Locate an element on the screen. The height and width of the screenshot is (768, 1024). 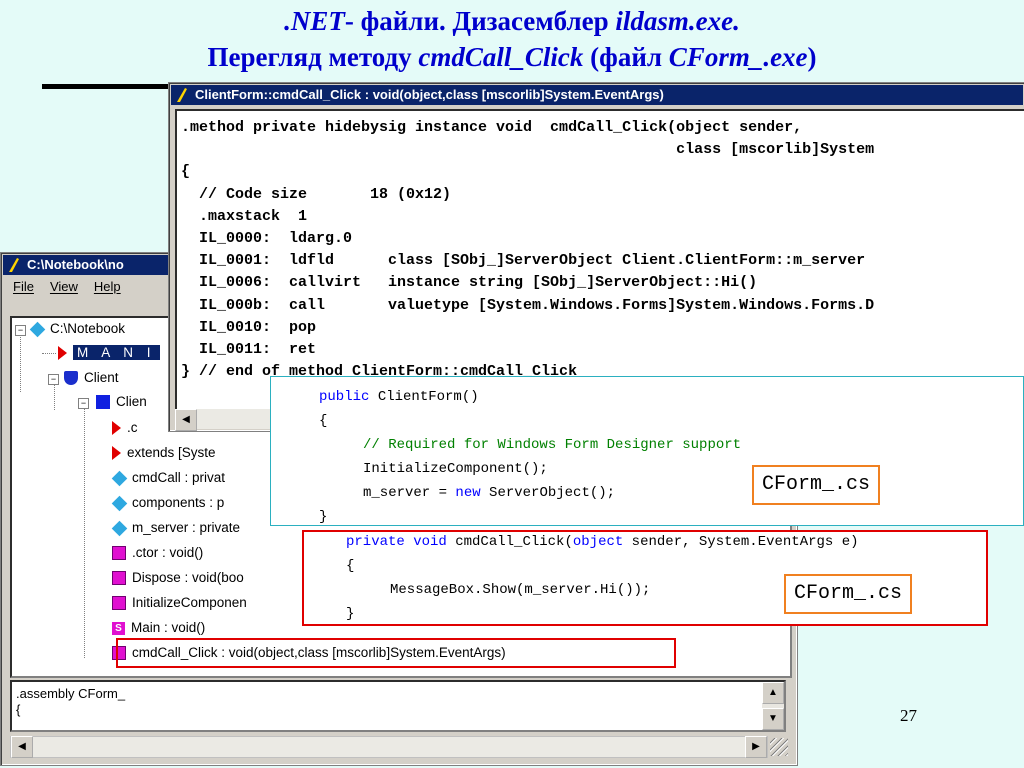
tree-node-extends: extends [Syste is located at coordinates (164, 453).